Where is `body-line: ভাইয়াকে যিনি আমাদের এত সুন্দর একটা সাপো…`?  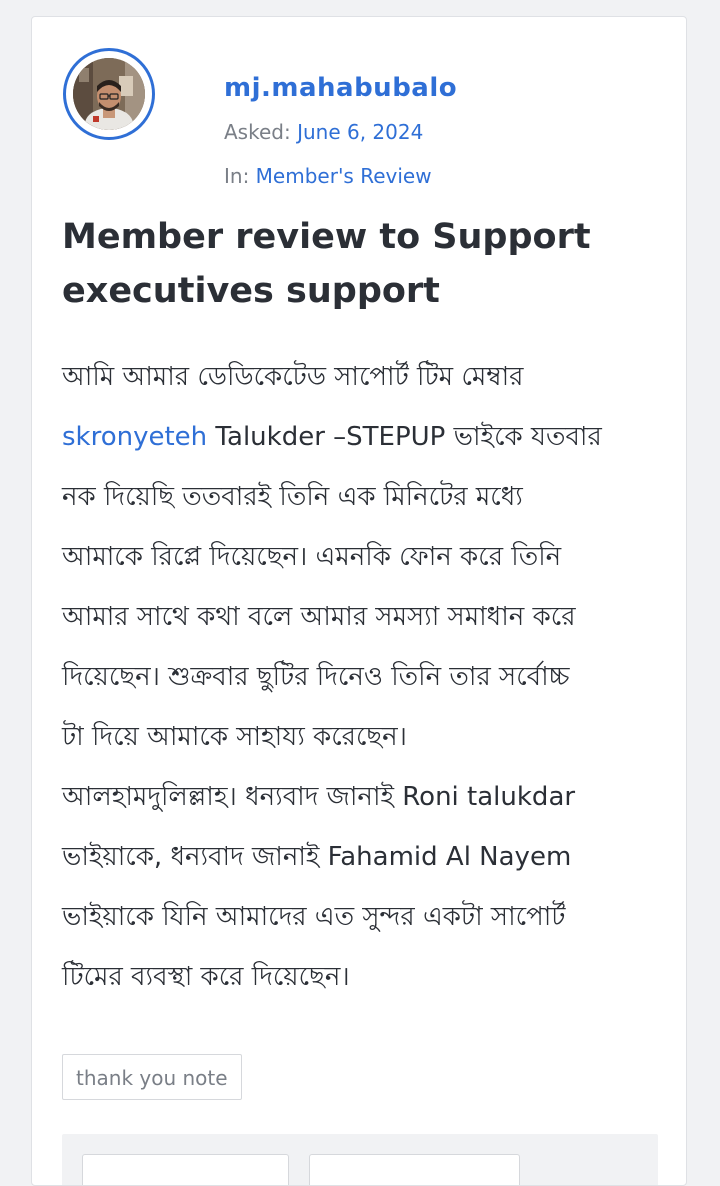 body-line: ভাইয়াকে যিনি আমাদের এত সুন্দর একটা সাপো… is located at coordinates (314, 917).